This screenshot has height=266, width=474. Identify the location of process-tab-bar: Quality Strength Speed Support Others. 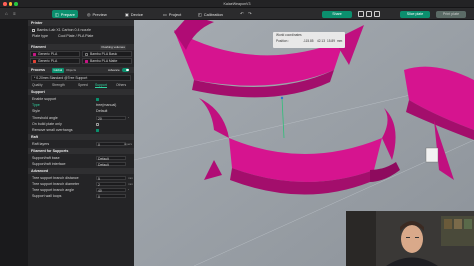
(81, 85).